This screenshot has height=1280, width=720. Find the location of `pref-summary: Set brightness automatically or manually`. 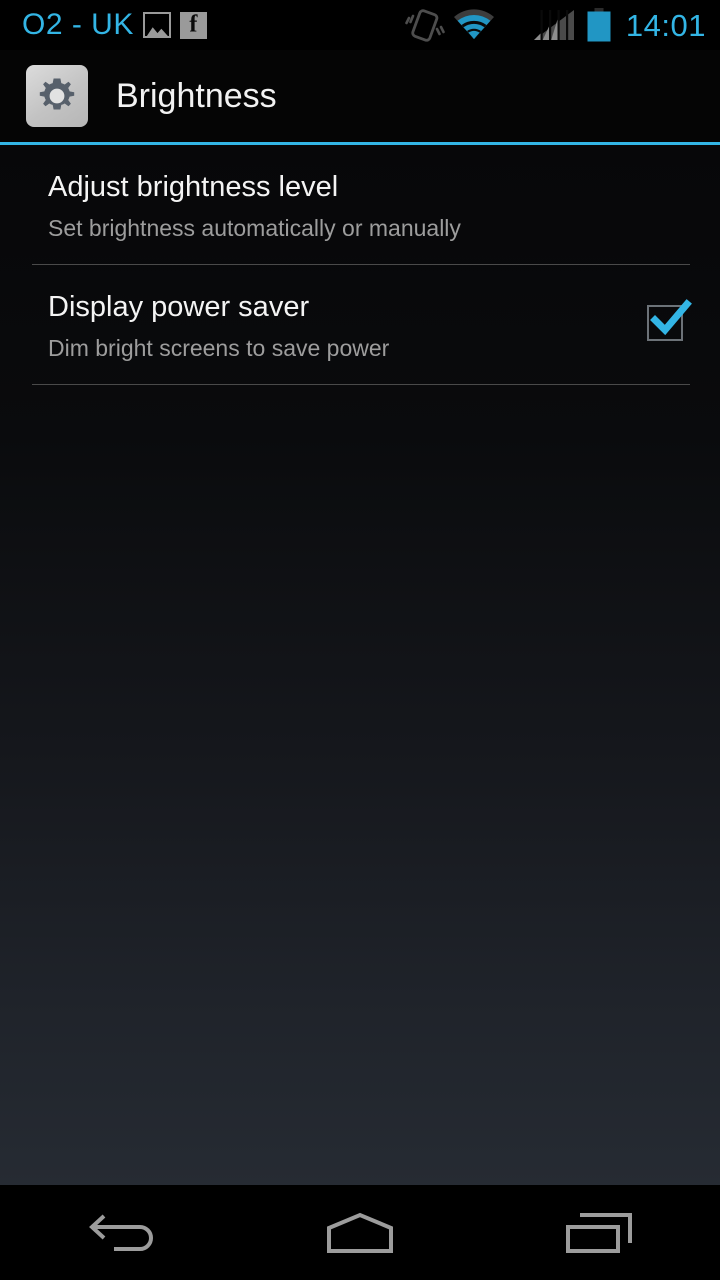

pref-summary: Set brightness automatically or manually is located at coordinates (254, 228).